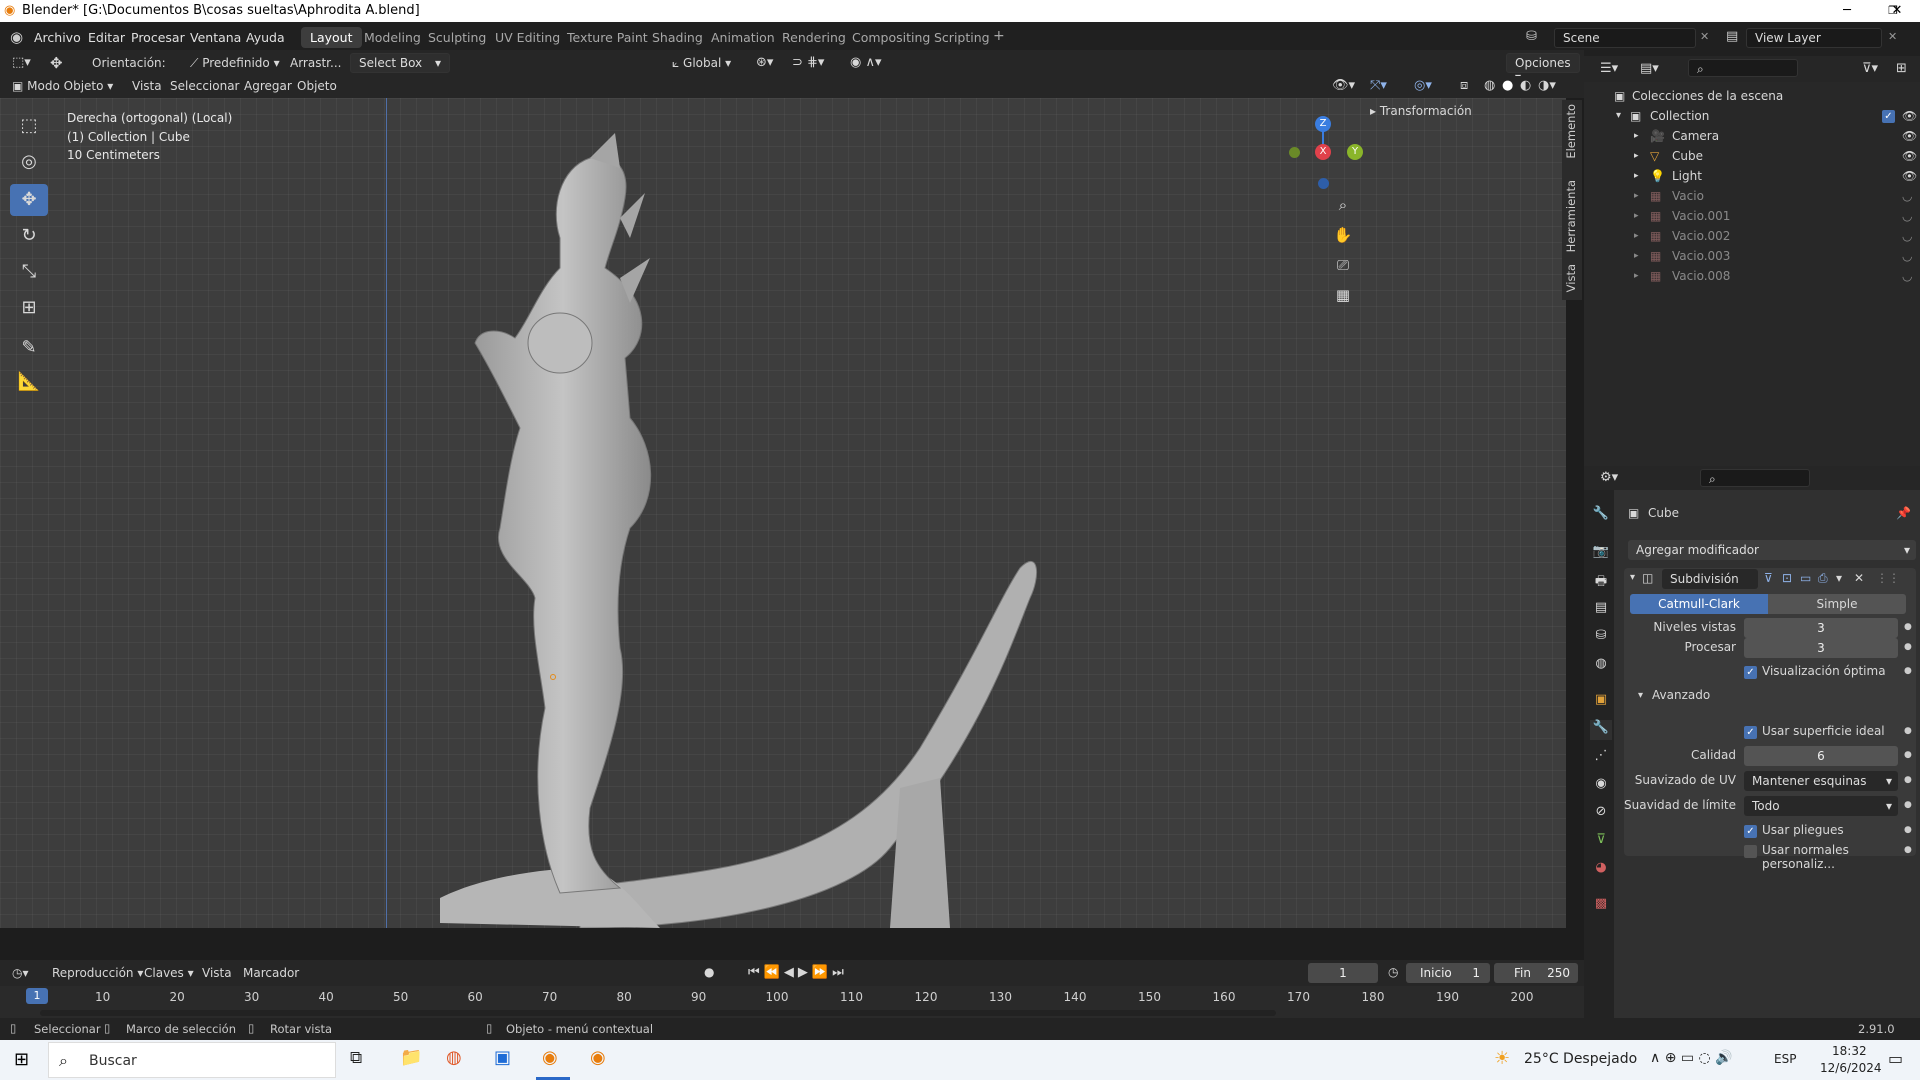 This screenshot has width=1920, height=1080. I want to click on pivot-icon: ⊛▾, so click(764, 62).